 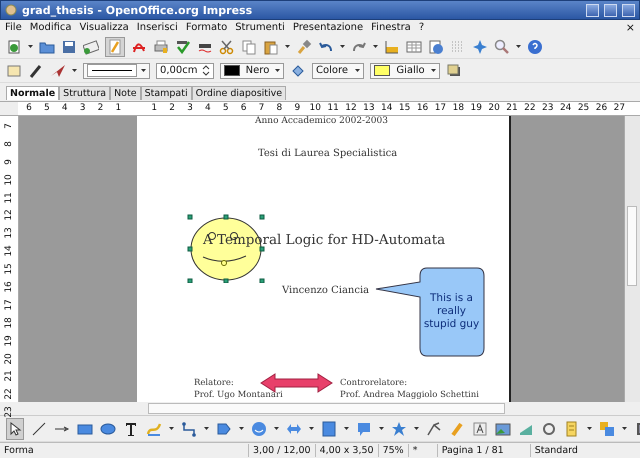 What do you see at coordinates (9, 377) in the screenshot?
I see `ruler-number: 21` at bounding box center [9, 377].